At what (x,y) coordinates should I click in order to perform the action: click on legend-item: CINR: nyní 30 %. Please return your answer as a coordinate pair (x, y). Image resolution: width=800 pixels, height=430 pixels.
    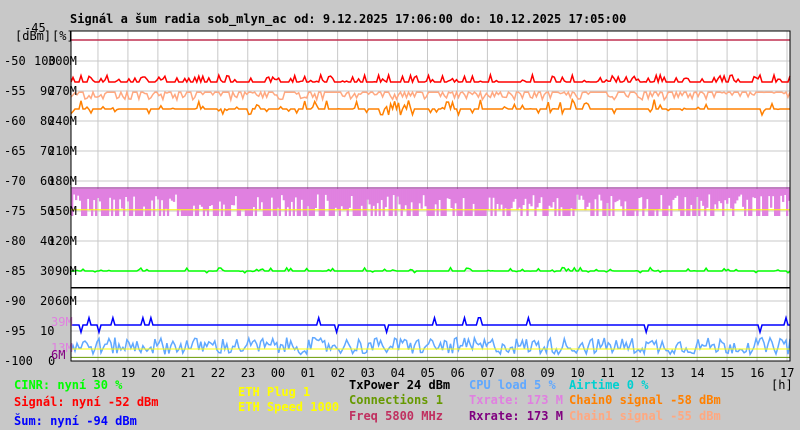
    Looking at the image, I should click on (68, 385).